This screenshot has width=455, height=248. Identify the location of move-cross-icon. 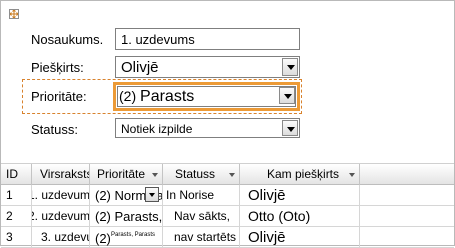
(14, 14).